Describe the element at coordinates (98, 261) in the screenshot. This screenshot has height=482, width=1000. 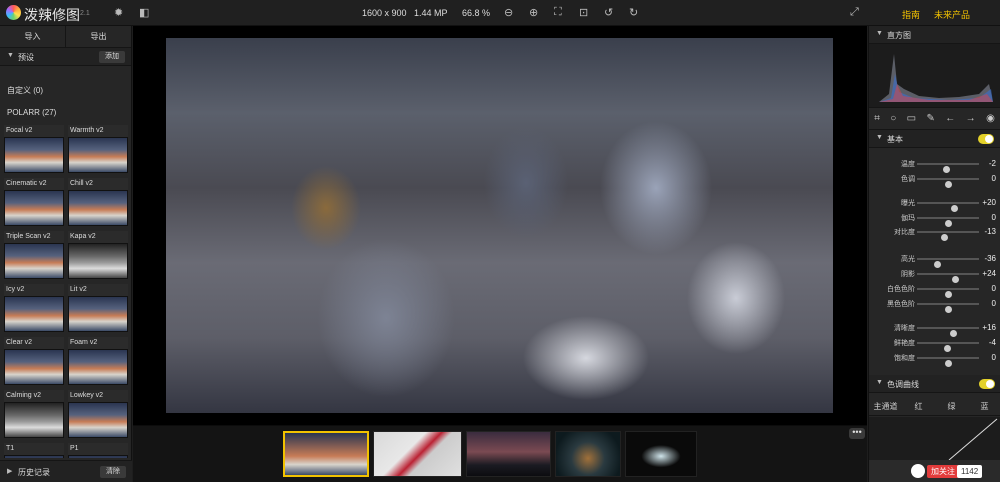
I see `filter-thumbnail` at that location.